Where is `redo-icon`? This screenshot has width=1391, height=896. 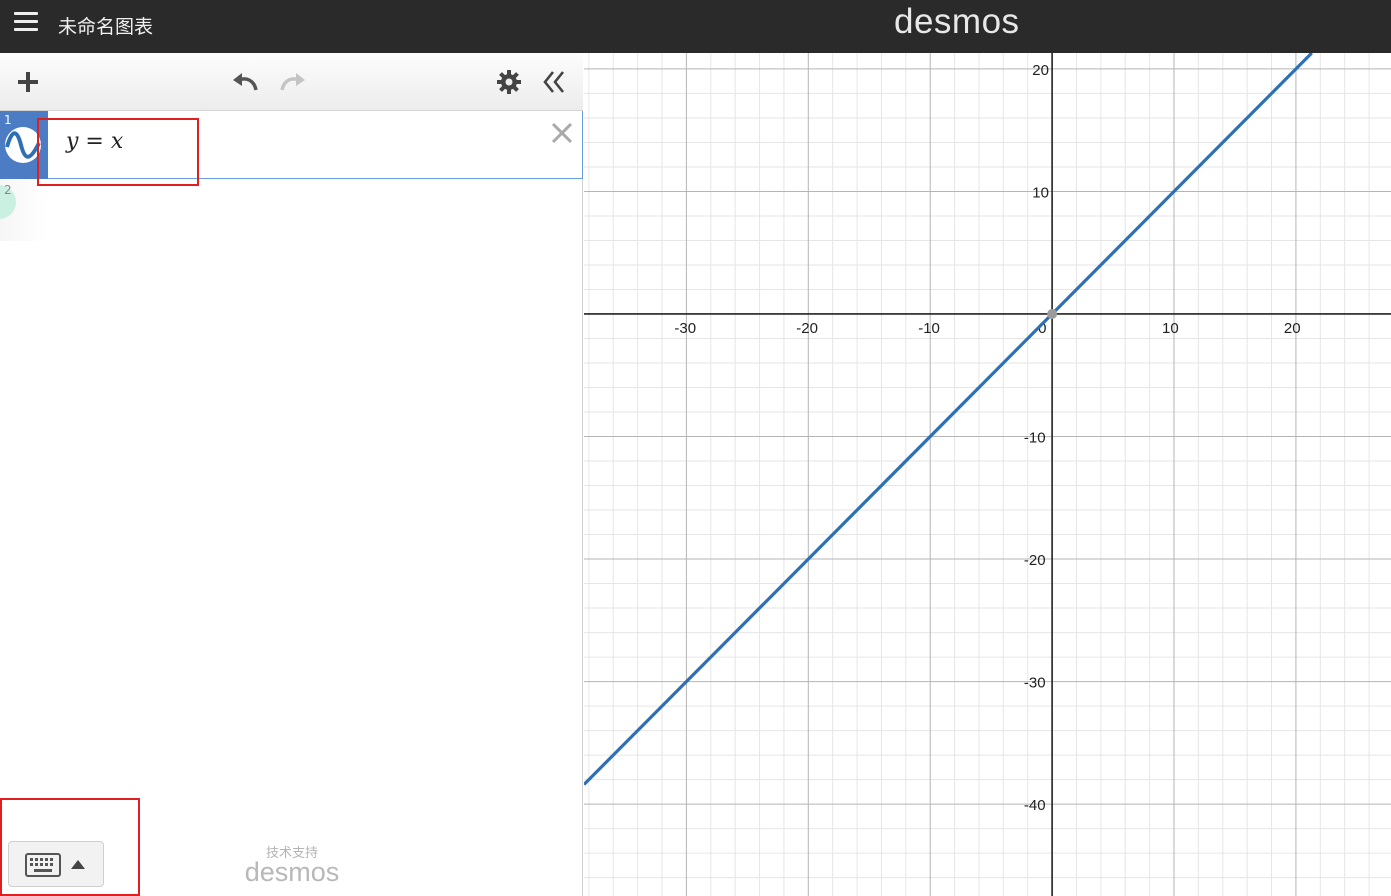
redo-icon is located at coordinates (292, 82).